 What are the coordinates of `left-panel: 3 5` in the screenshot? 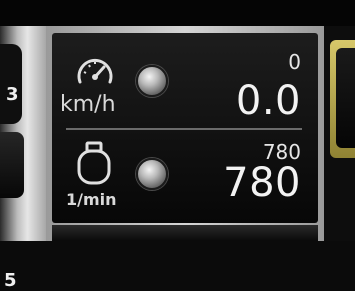 It's located at (25, 158).